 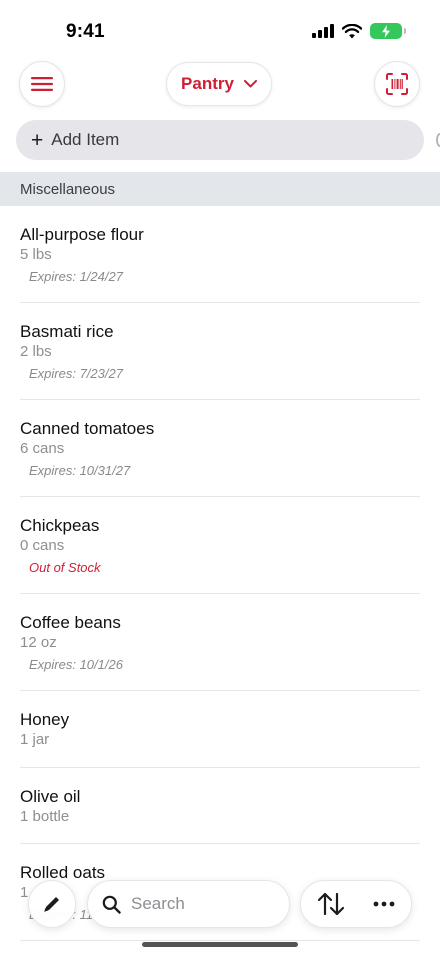 I want to click on item-expiry: Expires: 10/1/26, so click(x=76, y=664).